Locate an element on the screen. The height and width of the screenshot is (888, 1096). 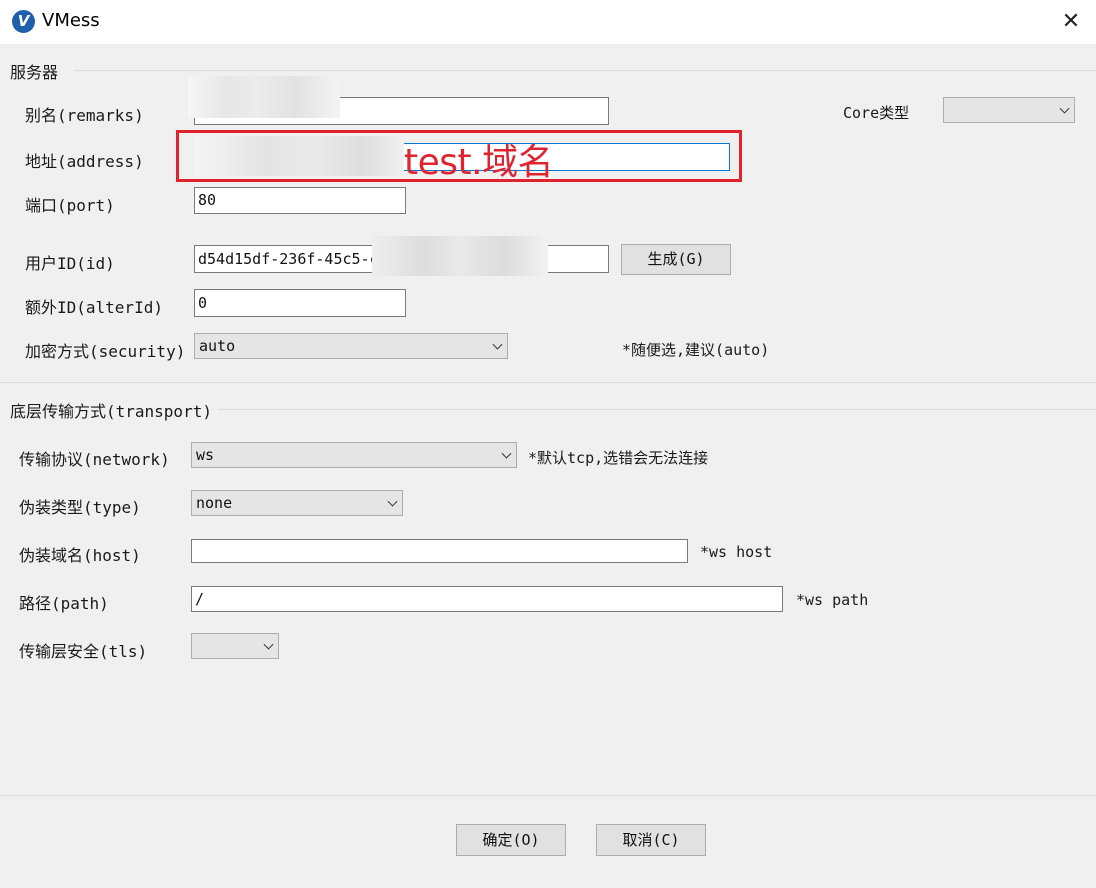
annotation-text: test.域名 is located at coordinates (479, 162).